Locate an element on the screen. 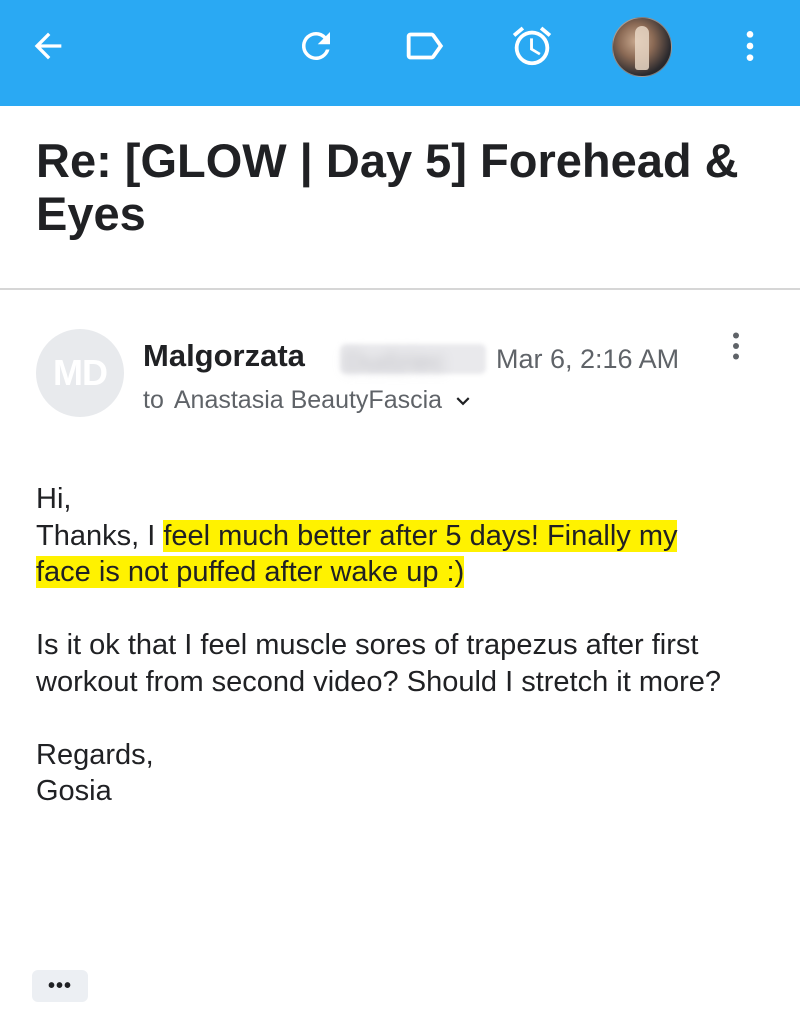 The width and height of the screenshot is (800, 1024). to-prefix: to is located at coordinates (153, 400).